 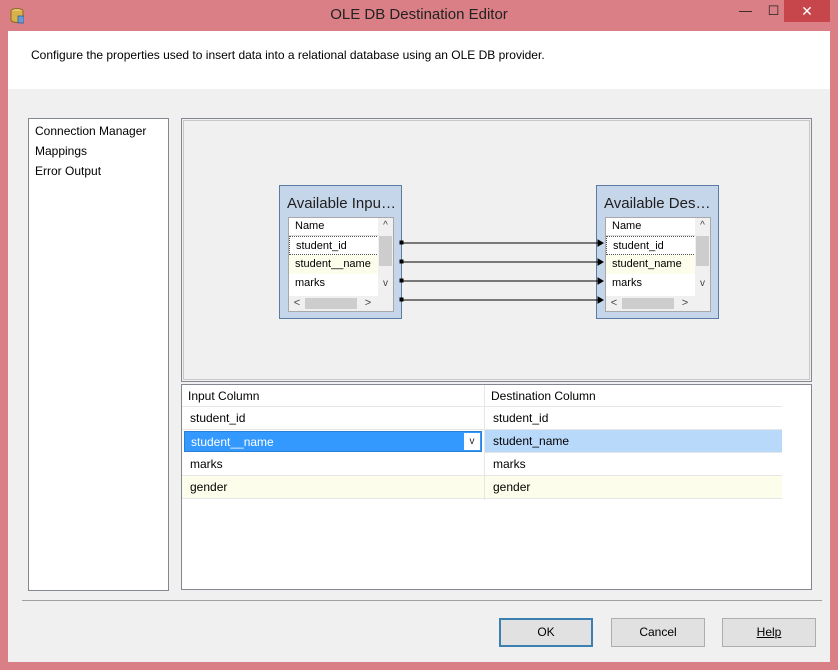 I want to click on grid-cell-input: student_id, so click(x=333, y=418).